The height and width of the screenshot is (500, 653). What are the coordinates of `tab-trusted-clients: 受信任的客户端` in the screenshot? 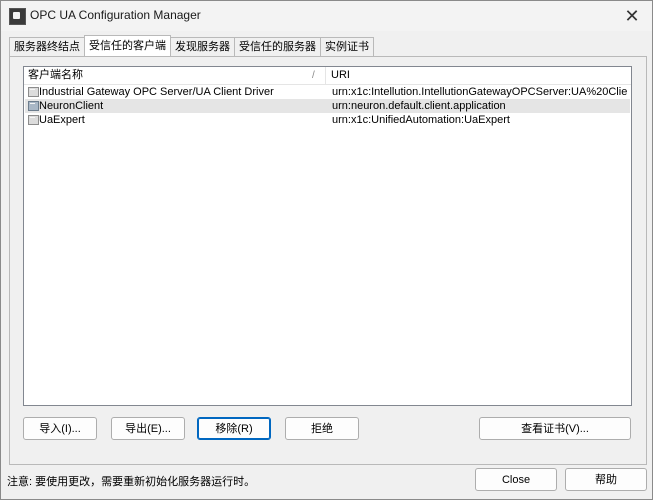 It's located at (127, 45).